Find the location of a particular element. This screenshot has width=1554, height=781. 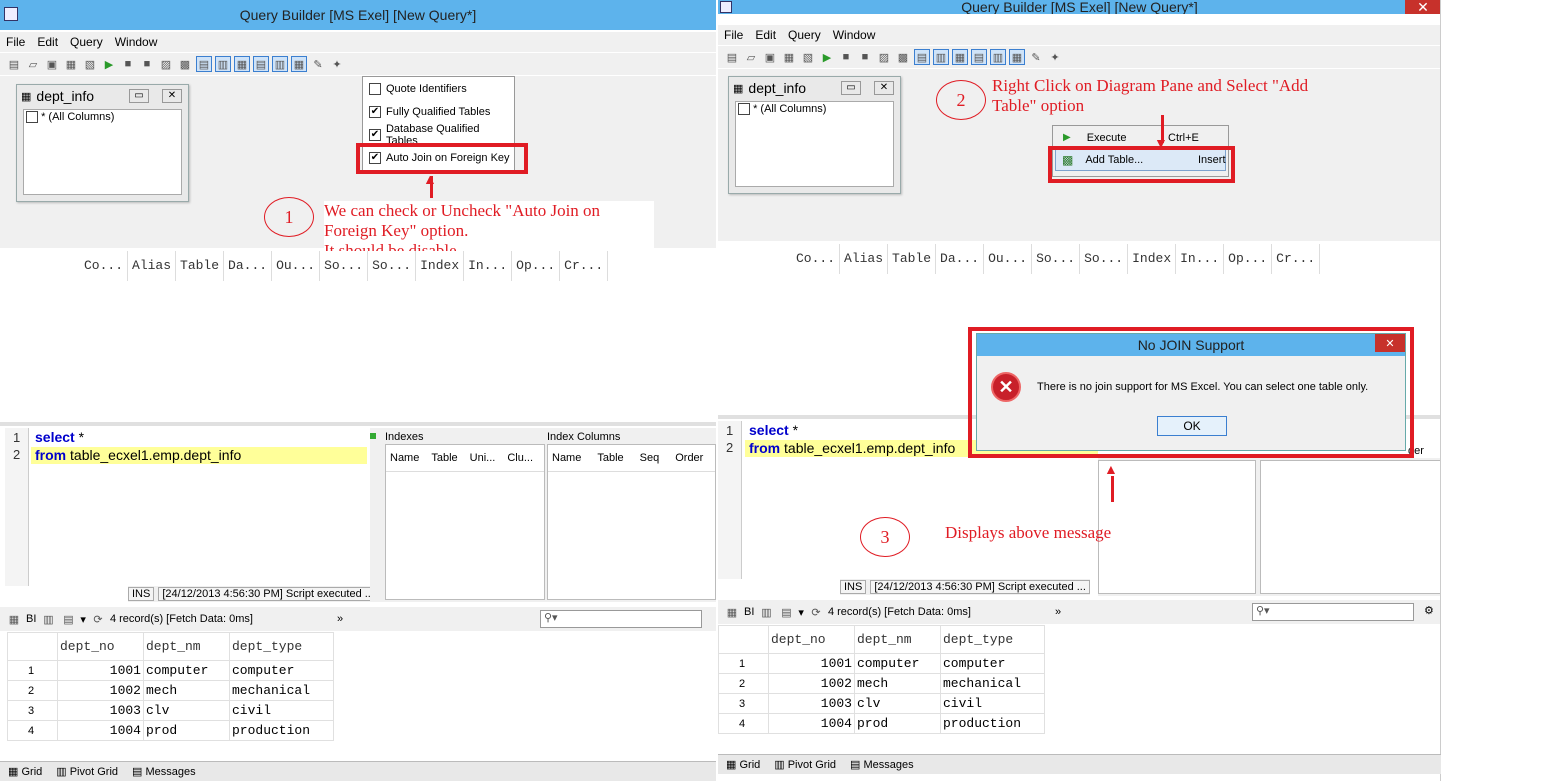

chart-icon: ▥ is located at coordinates (48, 619).